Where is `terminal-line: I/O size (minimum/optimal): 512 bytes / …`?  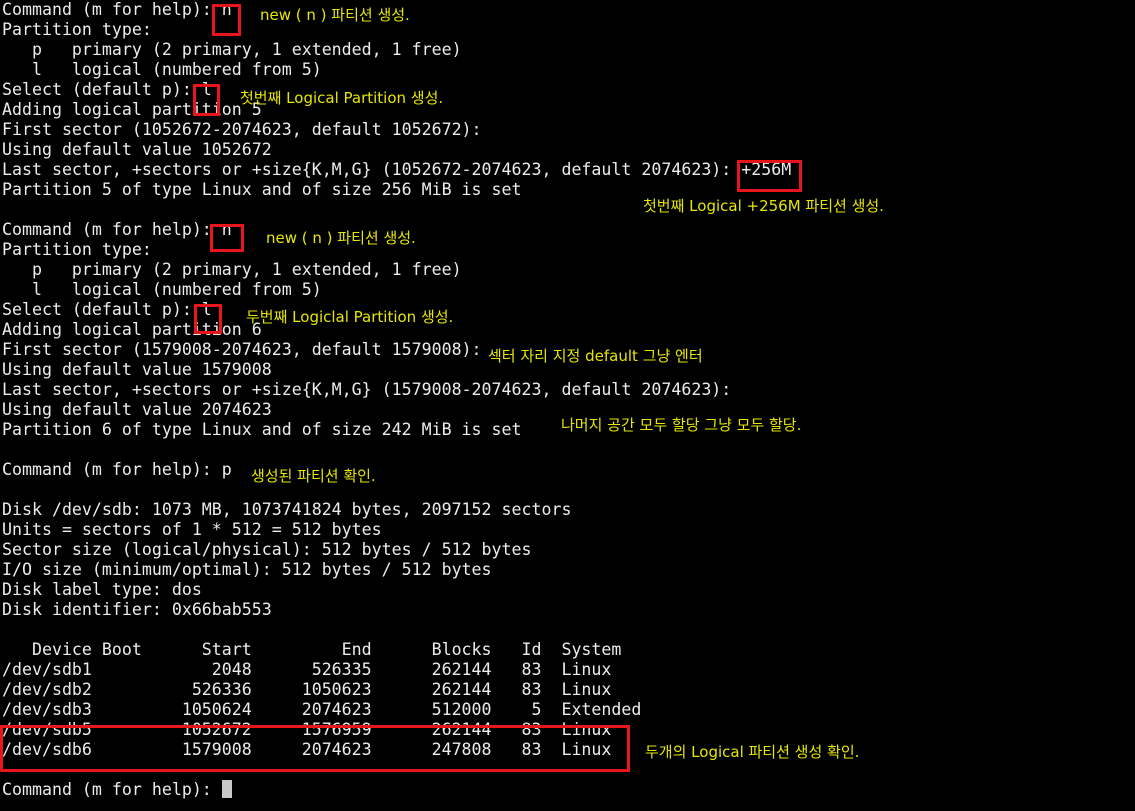 terminal-line: I/O size (minimum/optimal): 512 bytes / … is located at coordinates (247, 569).